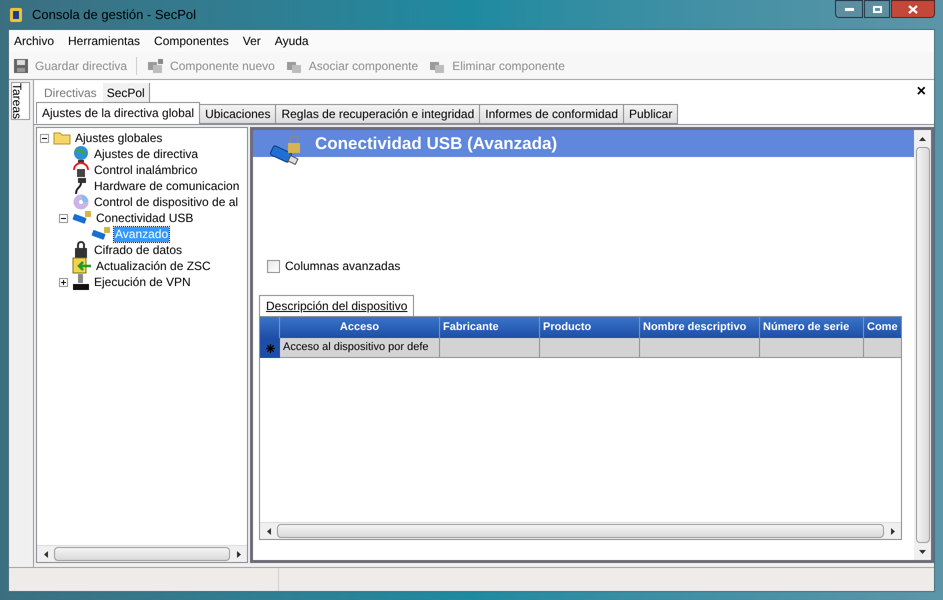 The image size is (943, 600). What do you see at coordinates (63, 282) in the screenshot?
I see `expand-icon` at bounding box center [63, 282].